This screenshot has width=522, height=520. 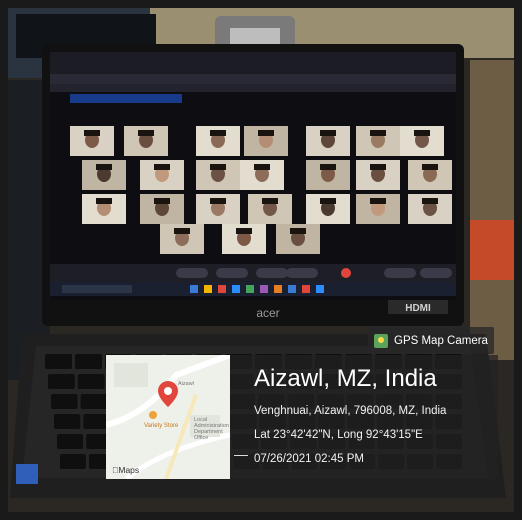 What do you see at coordinates (309, 459) in the screenshot?
I see `capture-timestamp: 07/26/2021 02:45 PM` at bounding box center [309, 459].